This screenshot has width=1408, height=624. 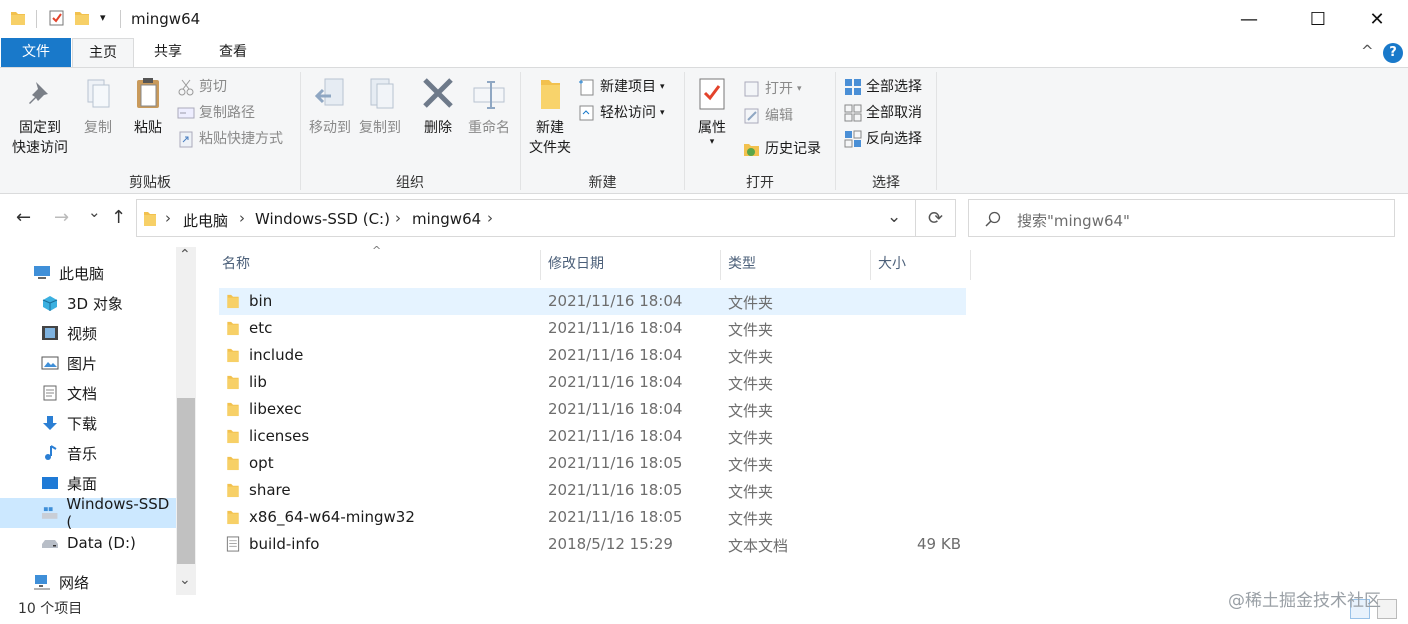 What do you see at coordinates (216, 113) in the screenshot?
I see `copy-path-button: 复制路径` at bounding box center [216, 113].